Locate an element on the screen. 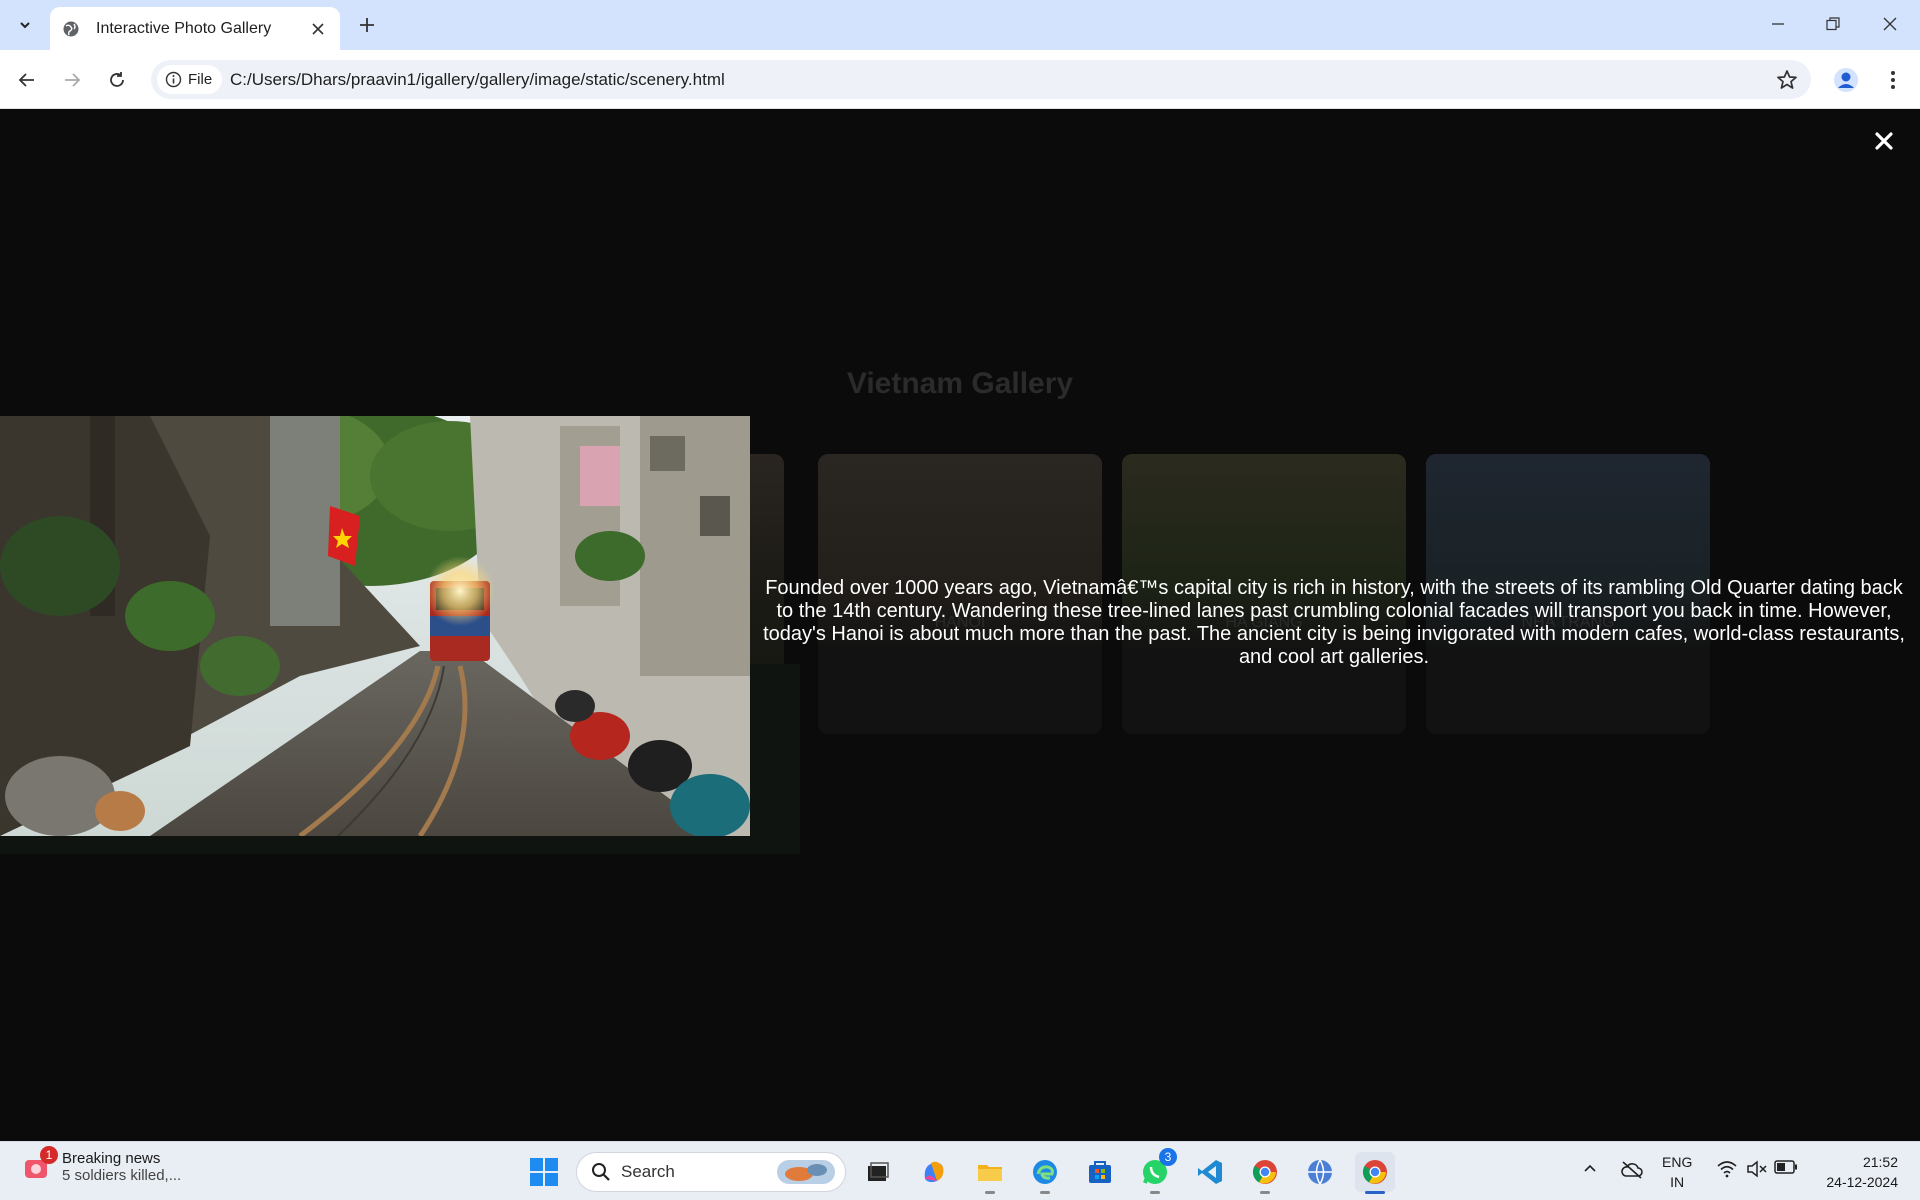 The width and height of the screenshot is (1920, 1200). system-clock: 21:52 24-12-2024 is located at coordinates (1855, 1172).